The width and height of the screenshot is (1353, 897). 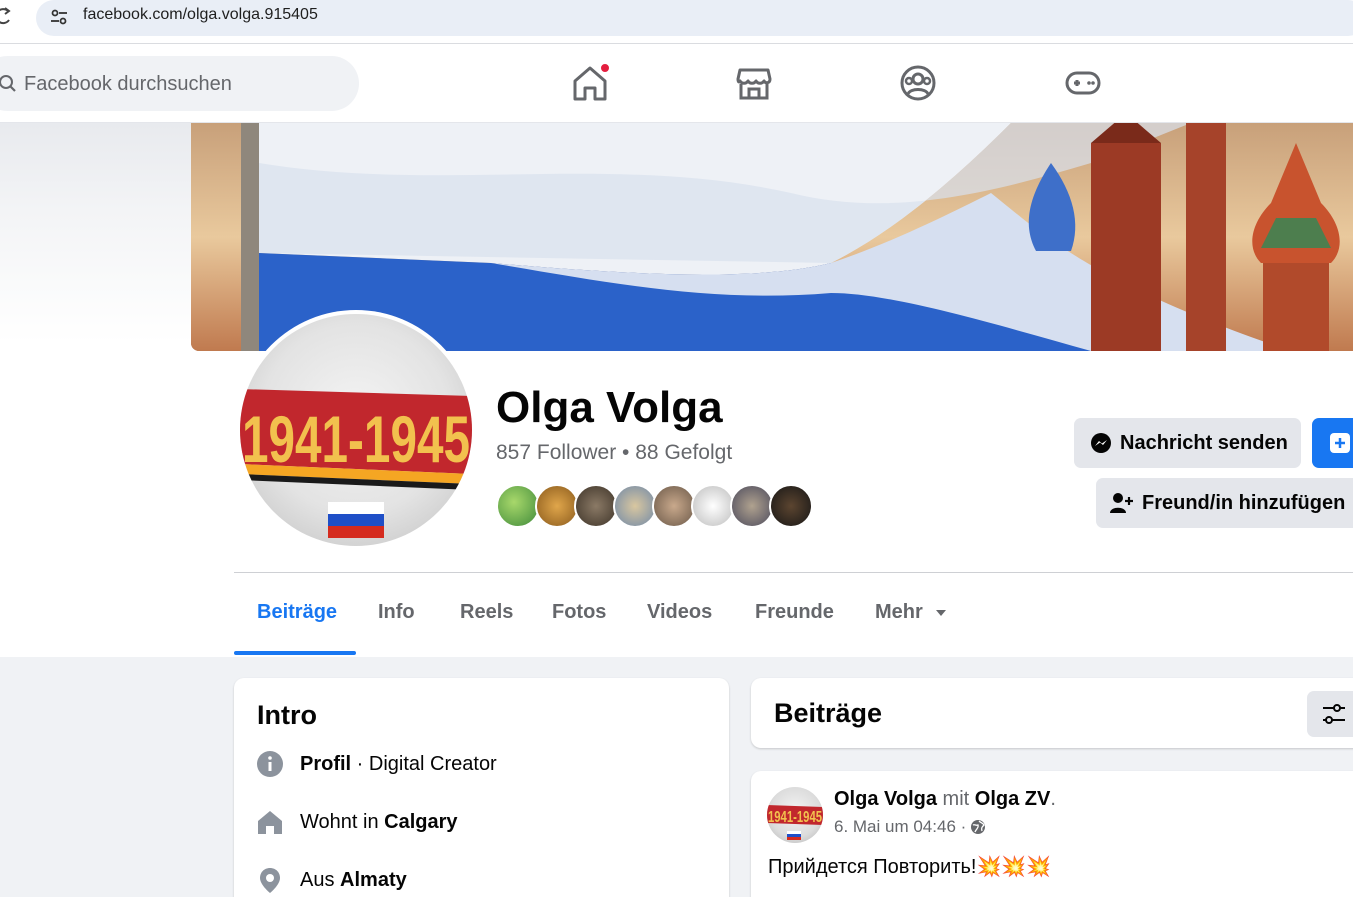 What do you see at coordinates (676, 83) in the screenshot?
I see `facebook-top-nav: Facebook durchsuchen` at bounding box center [676, 83].